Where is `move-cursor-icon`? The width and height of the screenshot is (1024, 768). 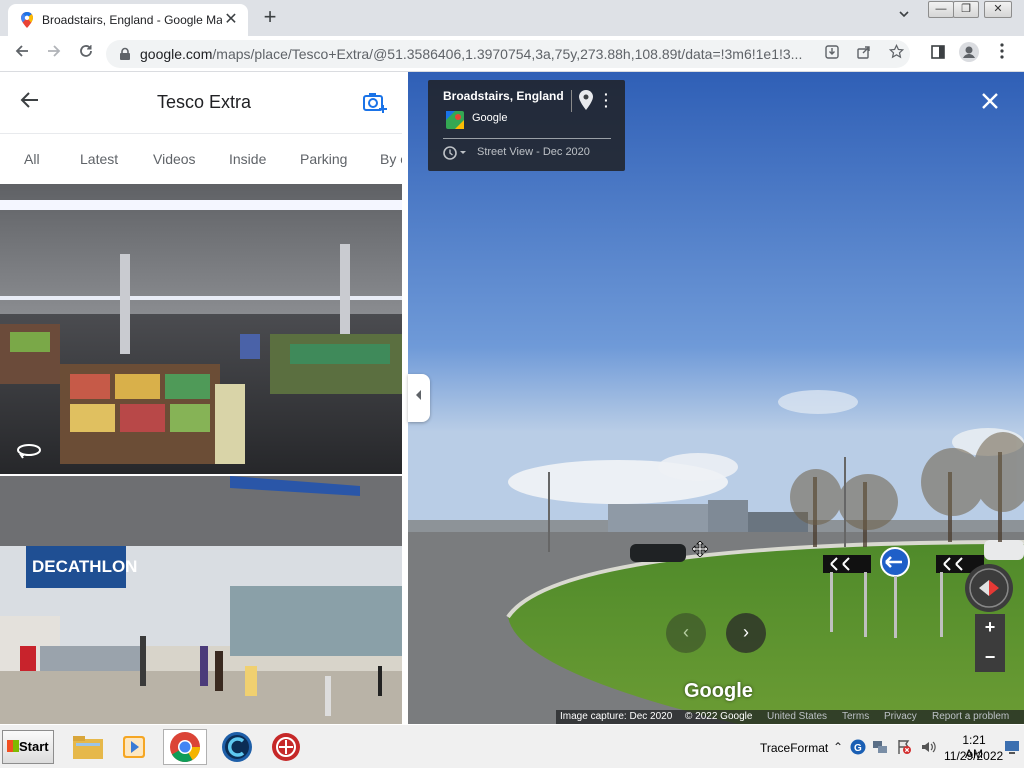
move-cursor-icon is located at coordinates (700, 549).